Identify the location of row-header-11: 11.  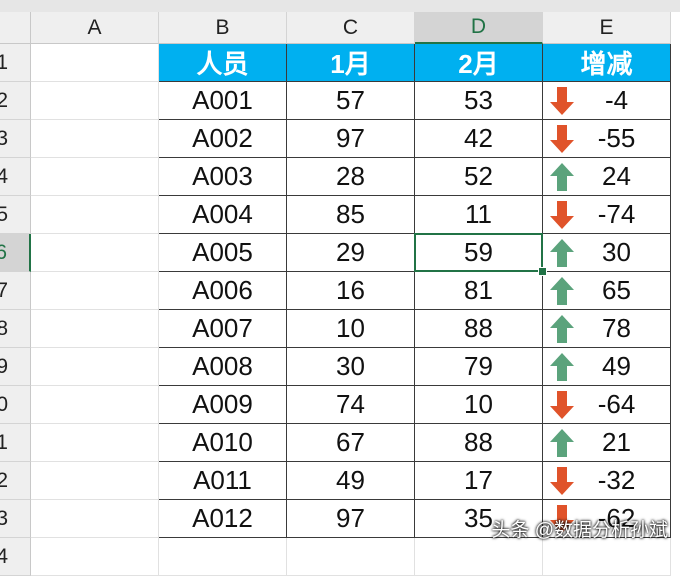
(15, 443).